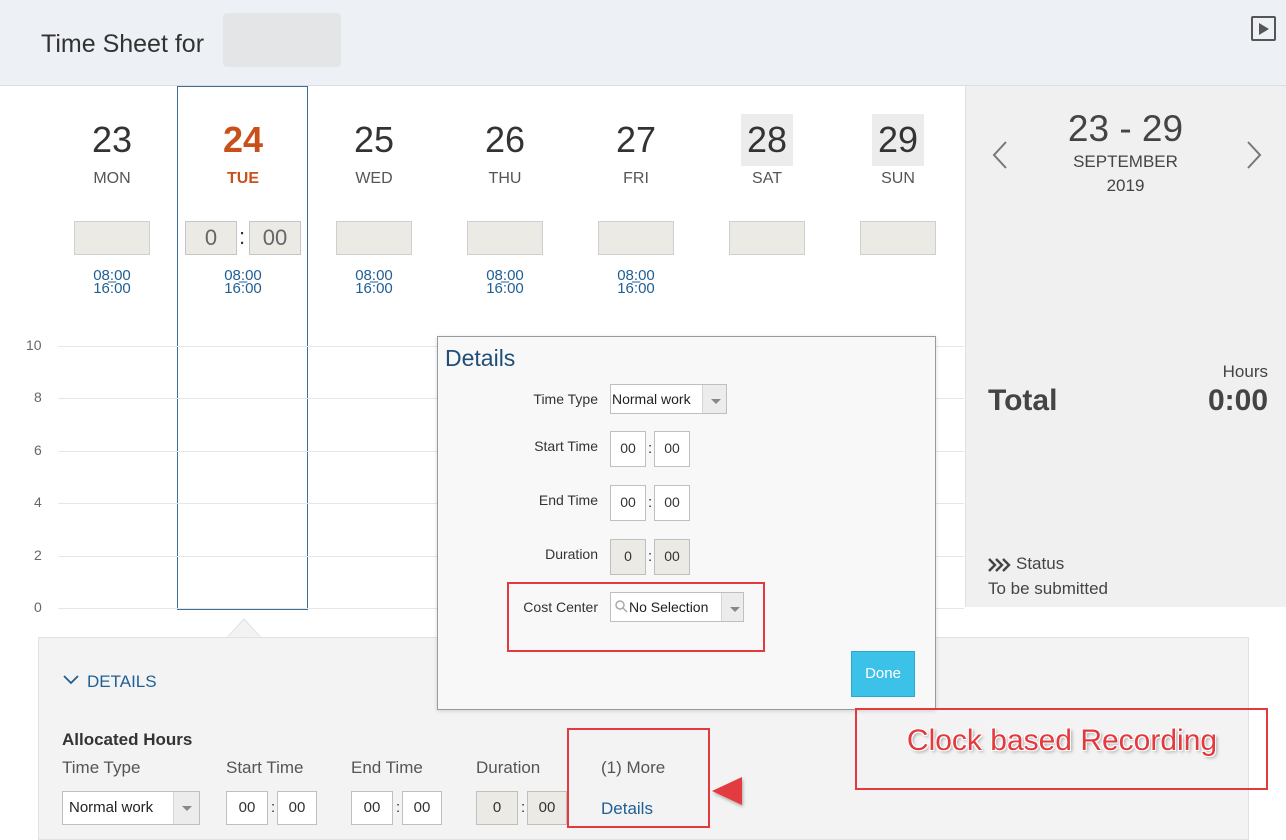  I want to click on day-mon: 23 MON, so click(112, 151).